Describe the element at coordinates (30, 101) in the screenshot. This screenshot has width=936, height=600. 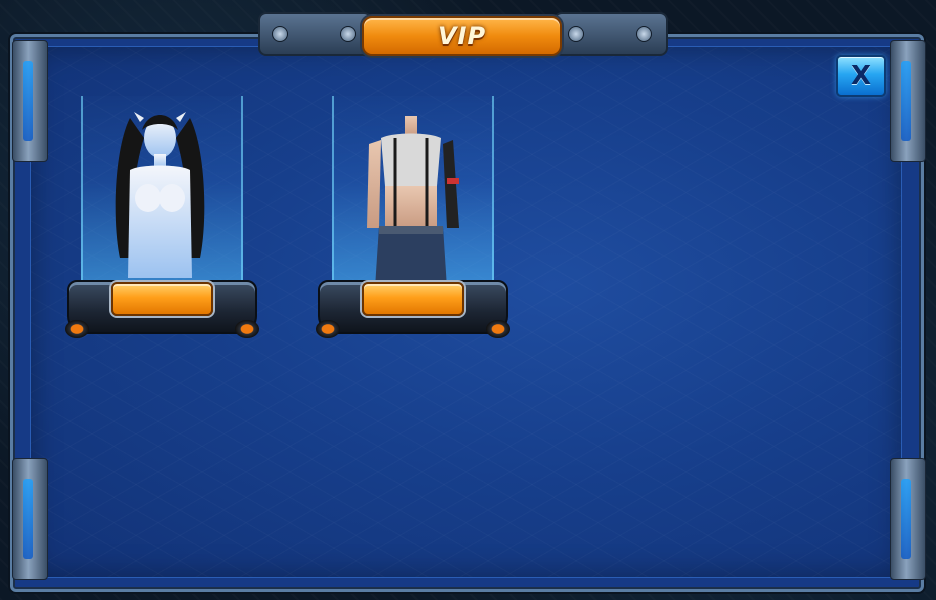
I see `frame-corner-top-left` at that location.